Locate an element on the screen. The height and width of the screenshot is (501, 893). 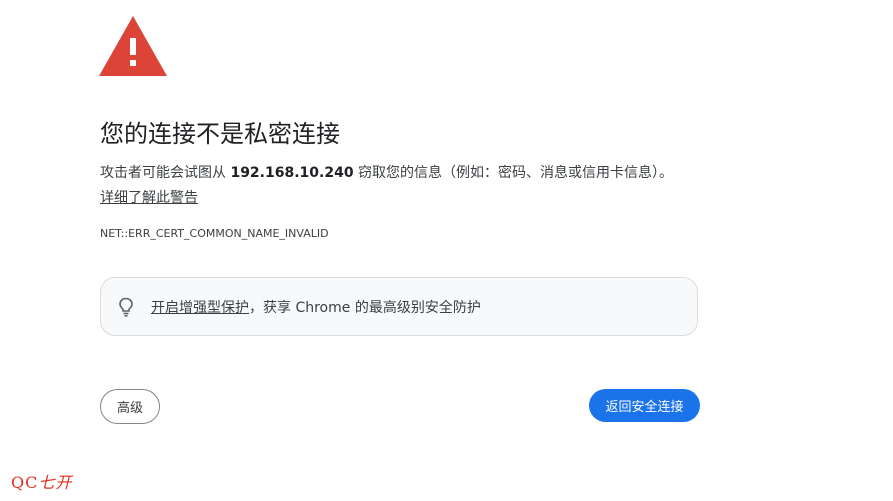
learn-more-link: 详细了解此警告 is located at coordinates (149, 198).